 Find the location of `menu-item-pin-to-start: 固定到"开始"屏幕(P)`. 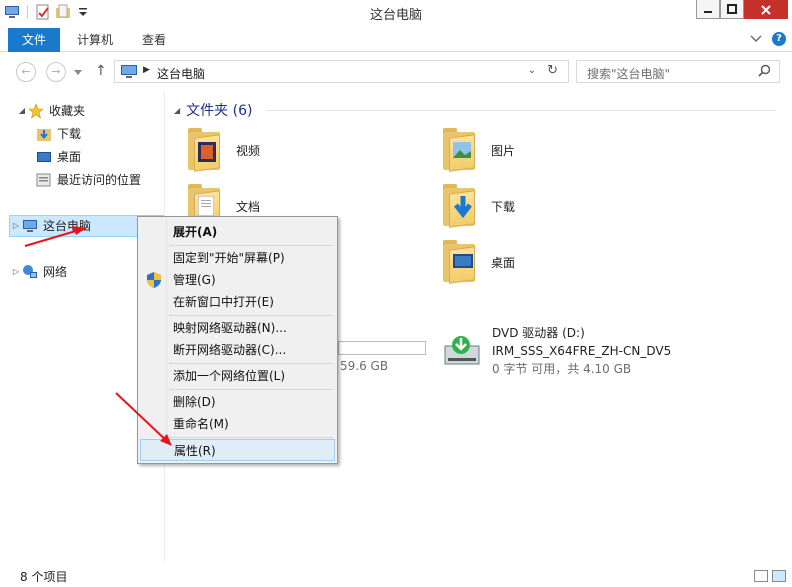

menu-item-pin-to-start: 固定到"开始"屏幕(P) is located at coordinates (237, 258).